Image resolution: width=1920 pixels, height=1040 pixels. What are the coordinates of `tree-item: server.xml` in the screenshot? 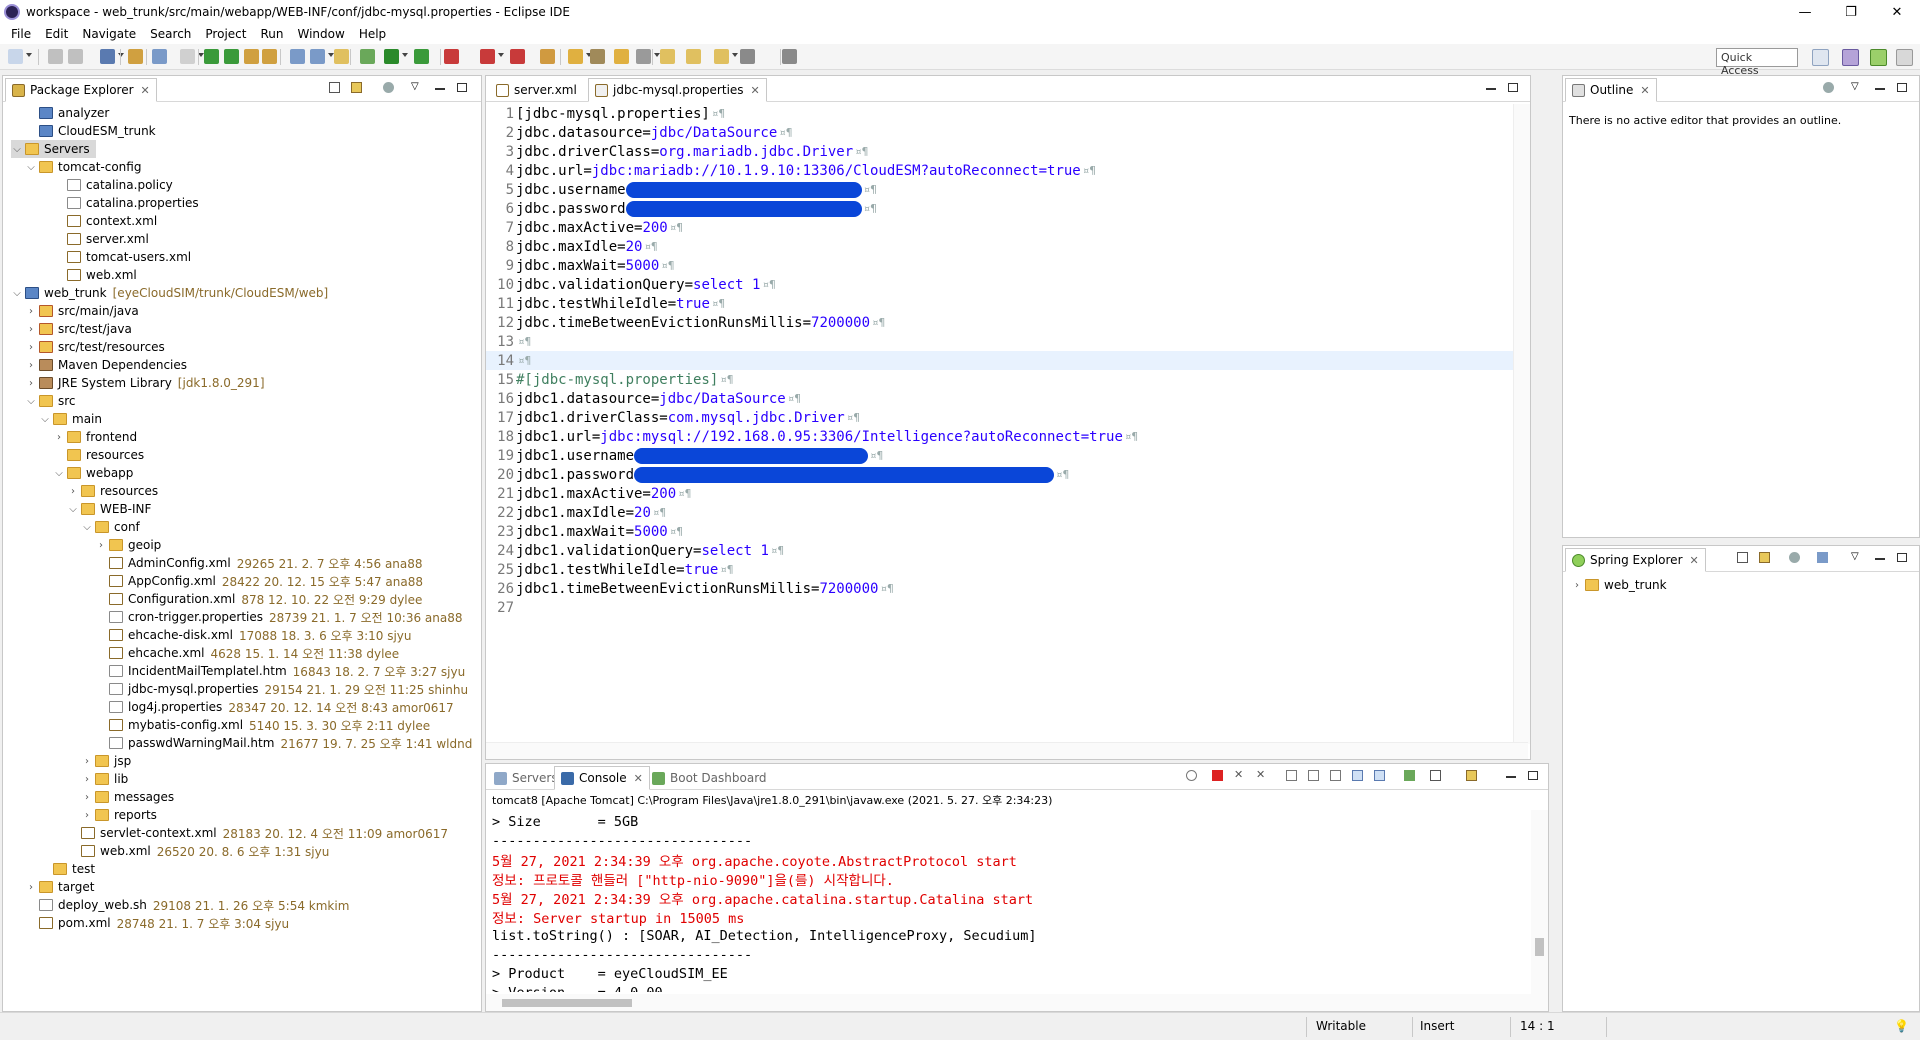 It's located at (101, 239).